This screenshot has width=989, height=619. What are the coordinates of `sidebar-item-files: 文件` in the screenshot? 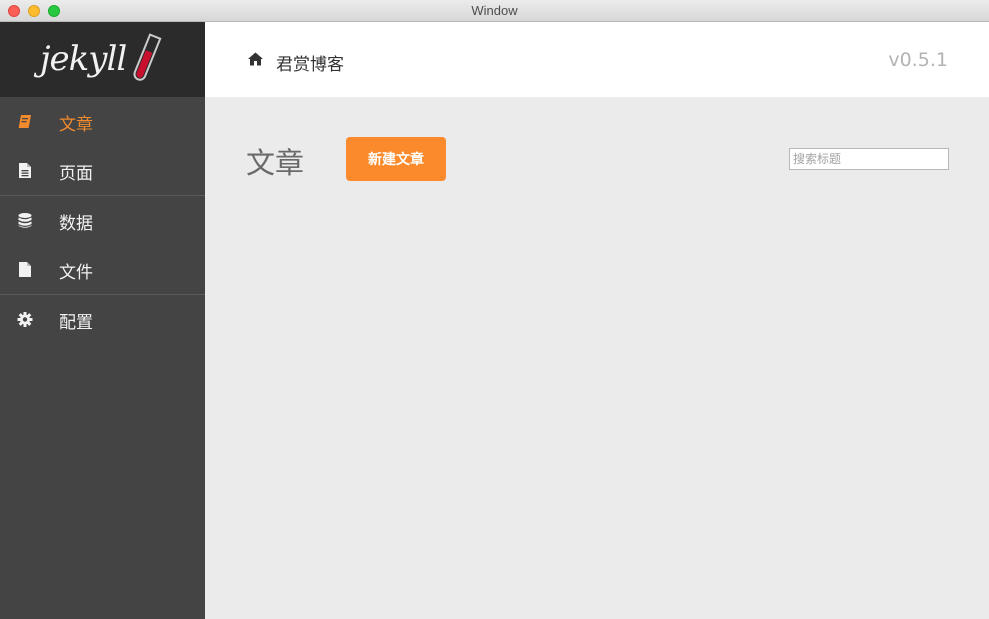 It's located at (102, 269).